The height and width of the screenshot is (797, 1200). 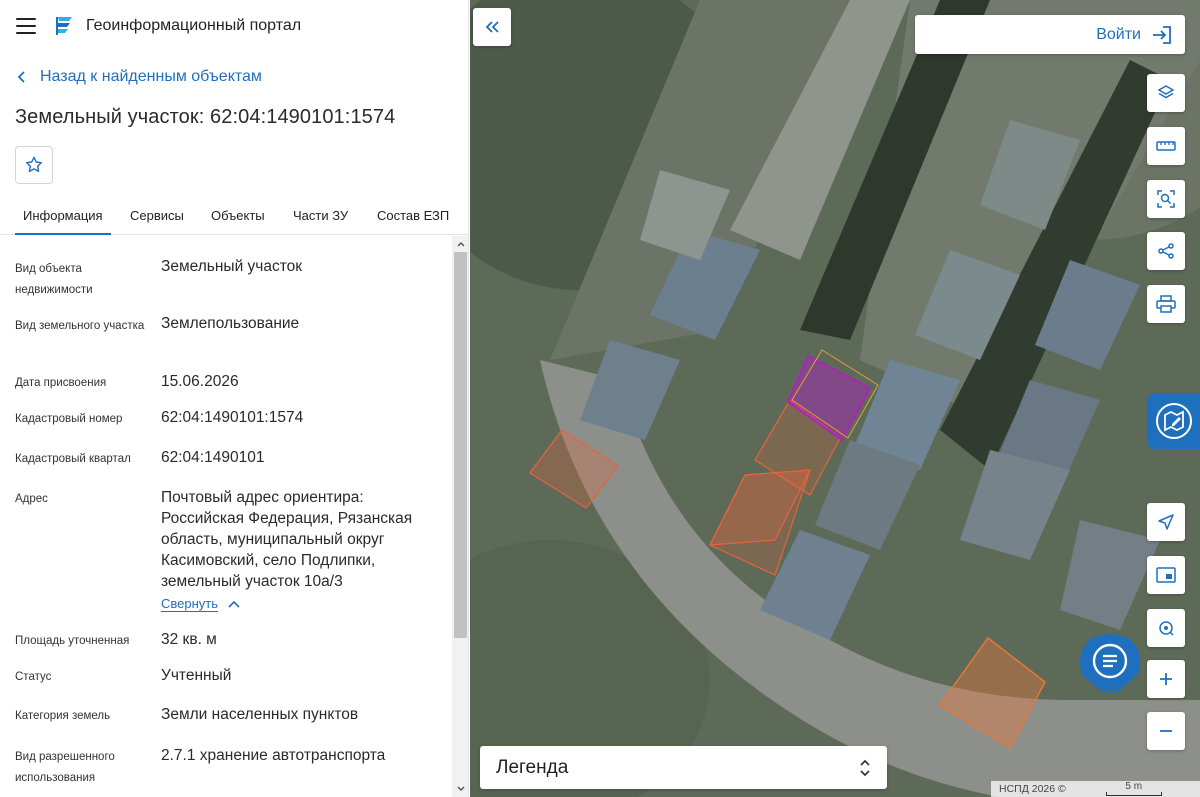 I want to click on printer-icon, so click(x=1166, y=304).